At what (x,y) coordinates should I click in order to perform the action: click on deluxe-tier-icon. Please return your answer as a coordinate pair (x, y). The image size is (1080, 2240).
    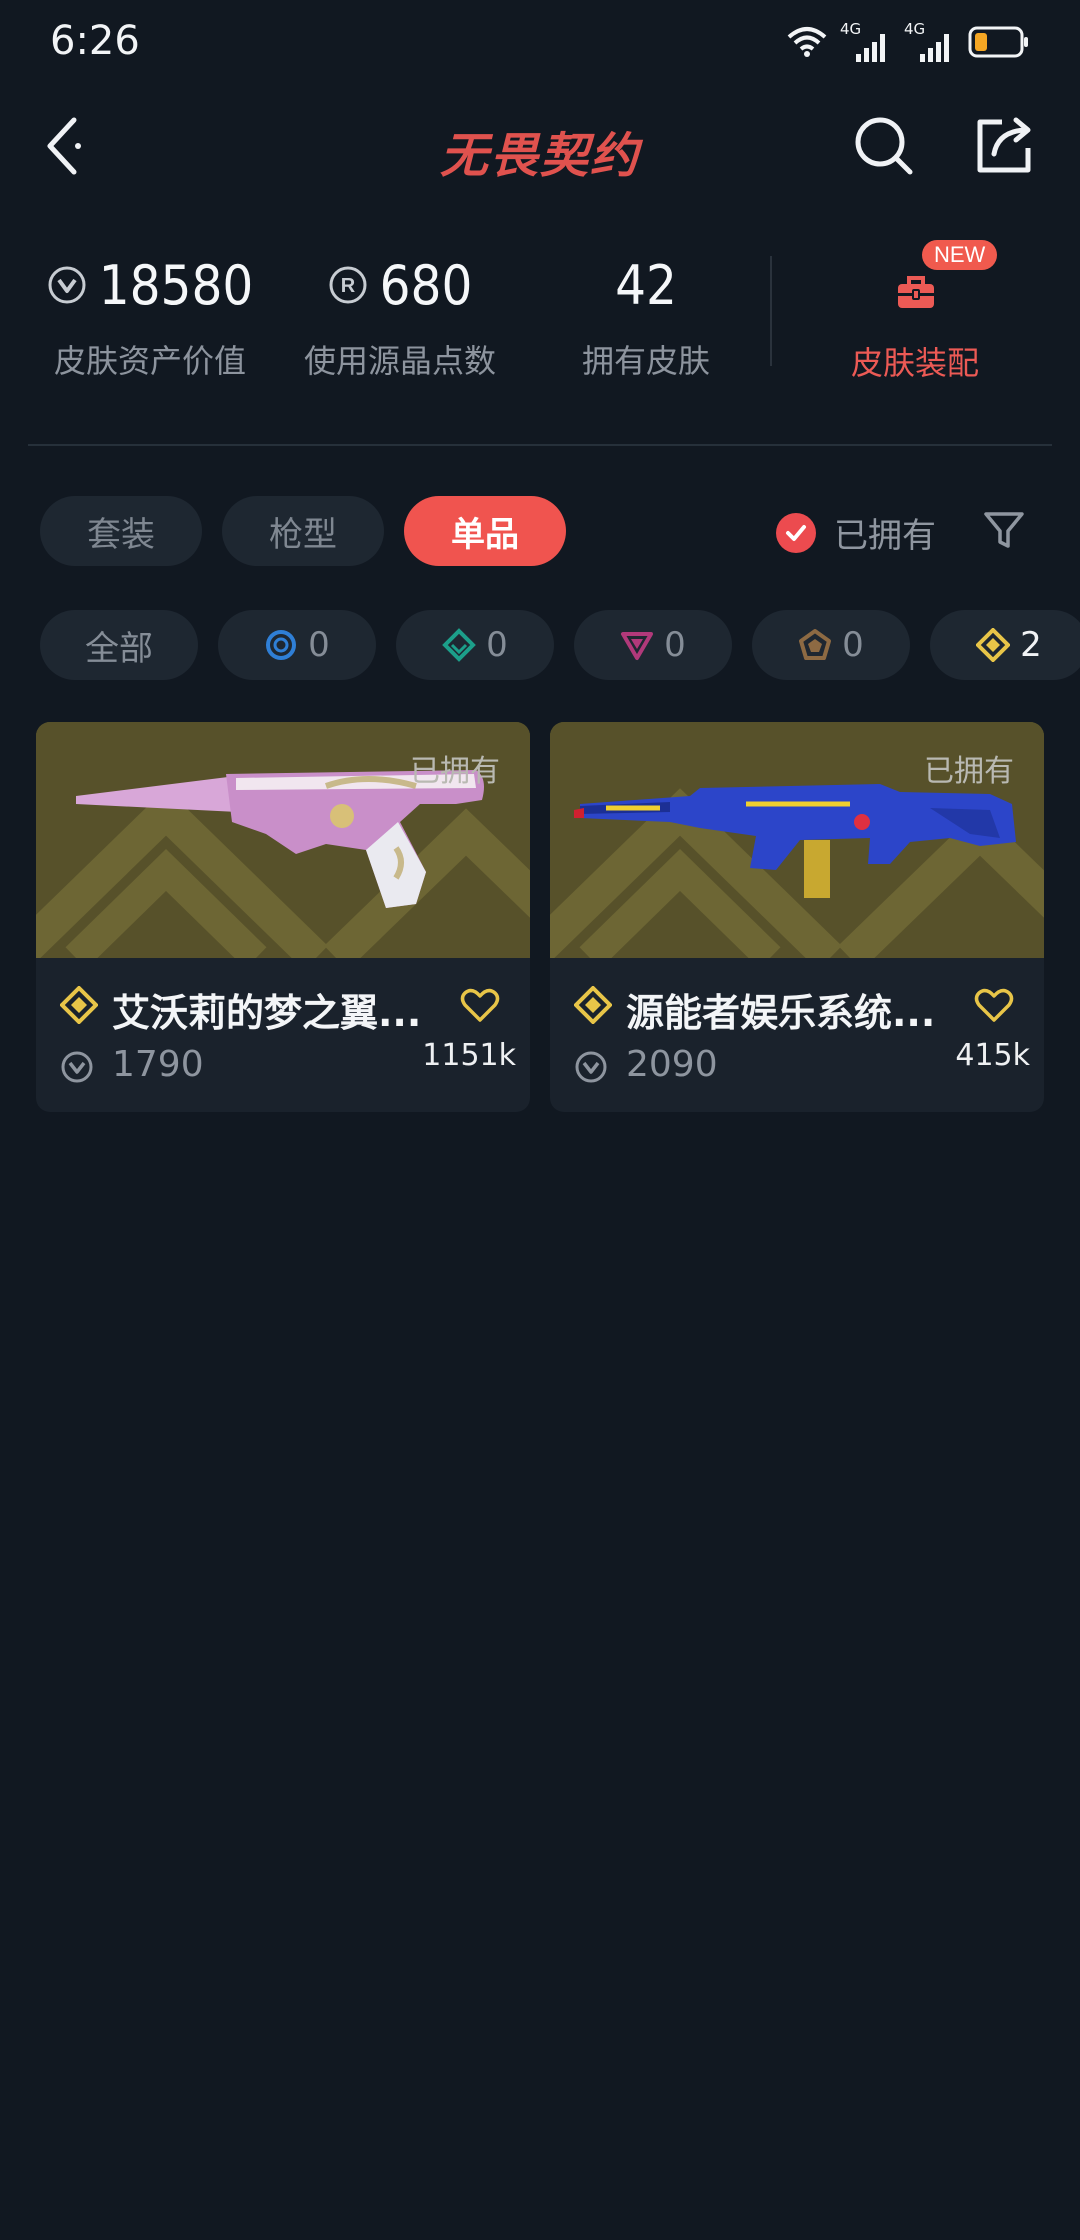
    Looking at the image, I should click on (459, 645).